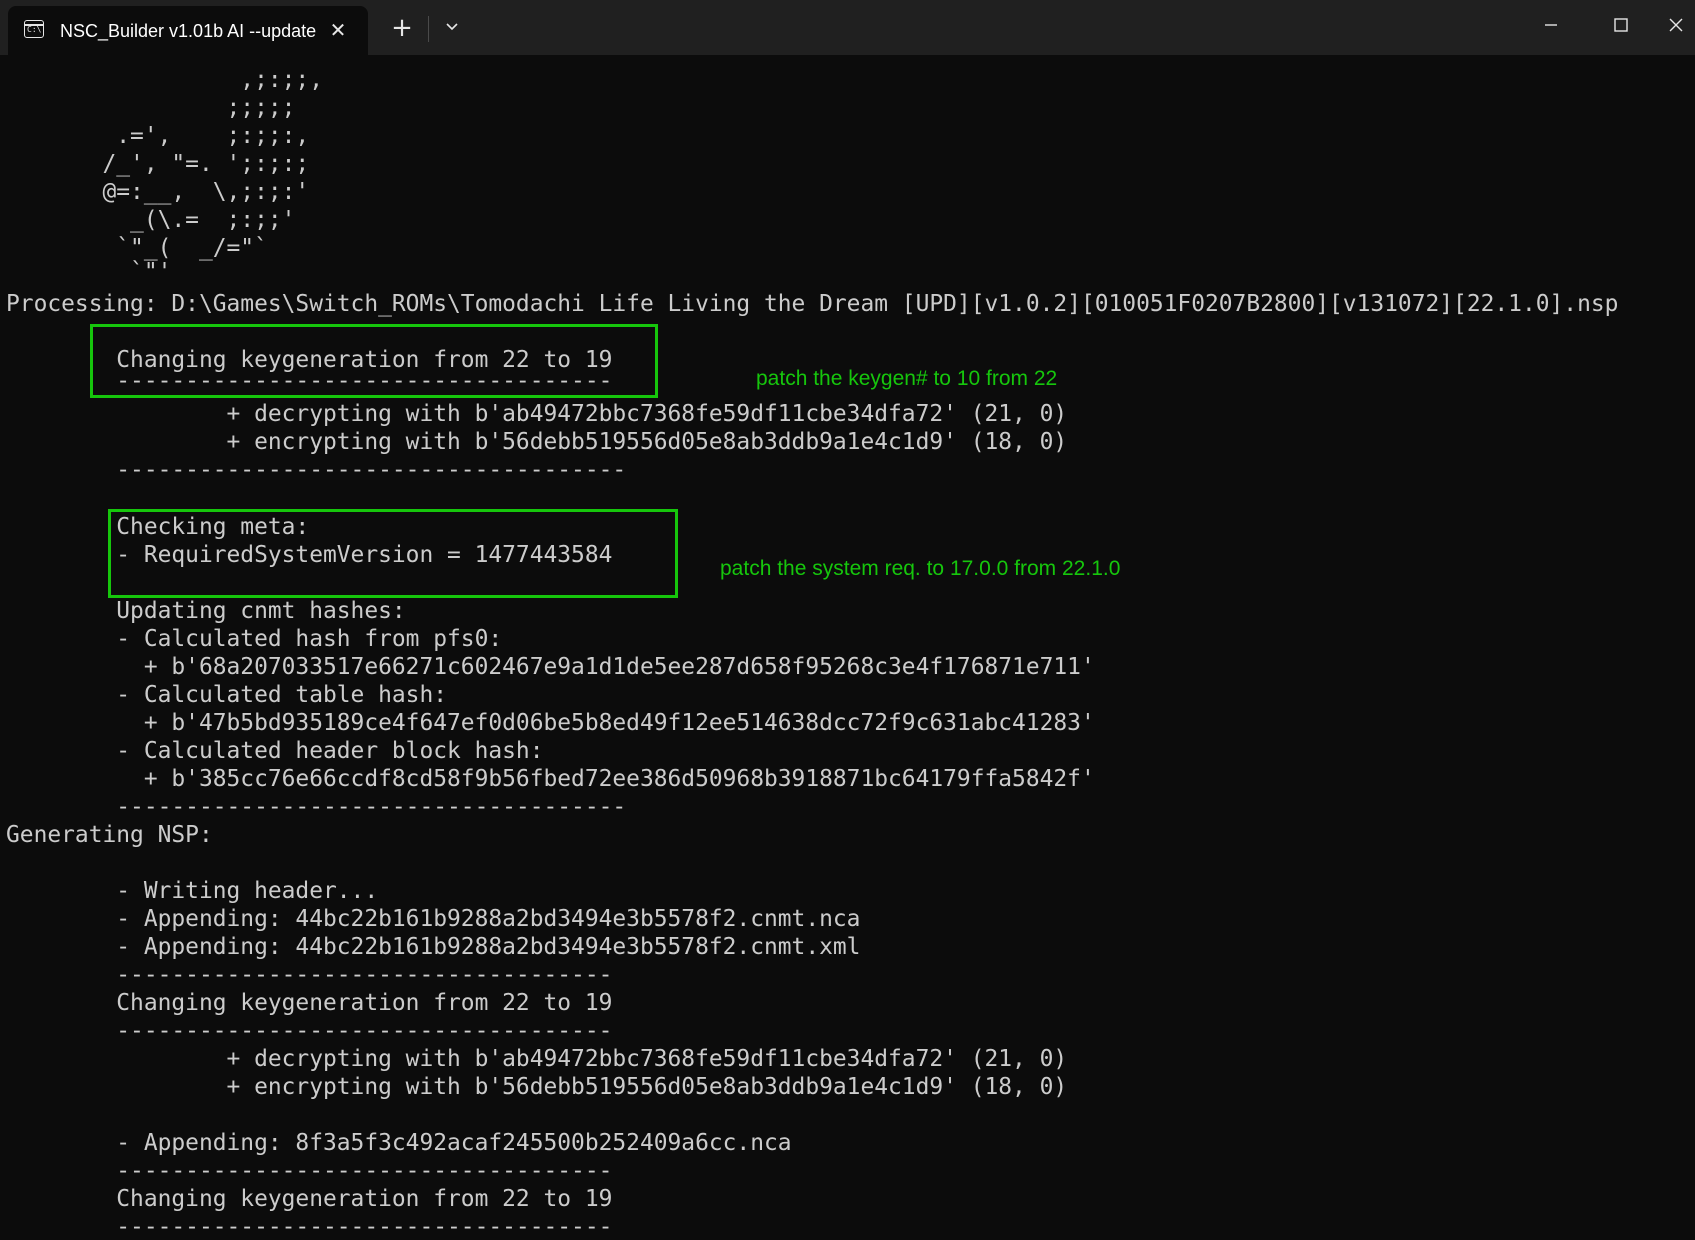  What do you see at coordinates (227, 695) in the screenshot?
I see `terminal-line: - Calculated table hash:` at bounding box center [227, 695].